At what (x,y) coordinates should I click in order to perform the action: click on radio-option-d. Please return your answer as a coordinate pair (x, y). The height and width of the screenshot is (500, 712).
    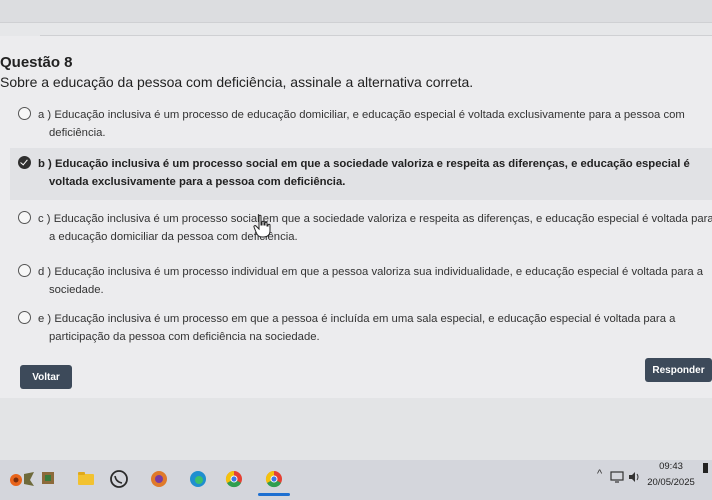
    Looking at the image, I should click on (24, 270).